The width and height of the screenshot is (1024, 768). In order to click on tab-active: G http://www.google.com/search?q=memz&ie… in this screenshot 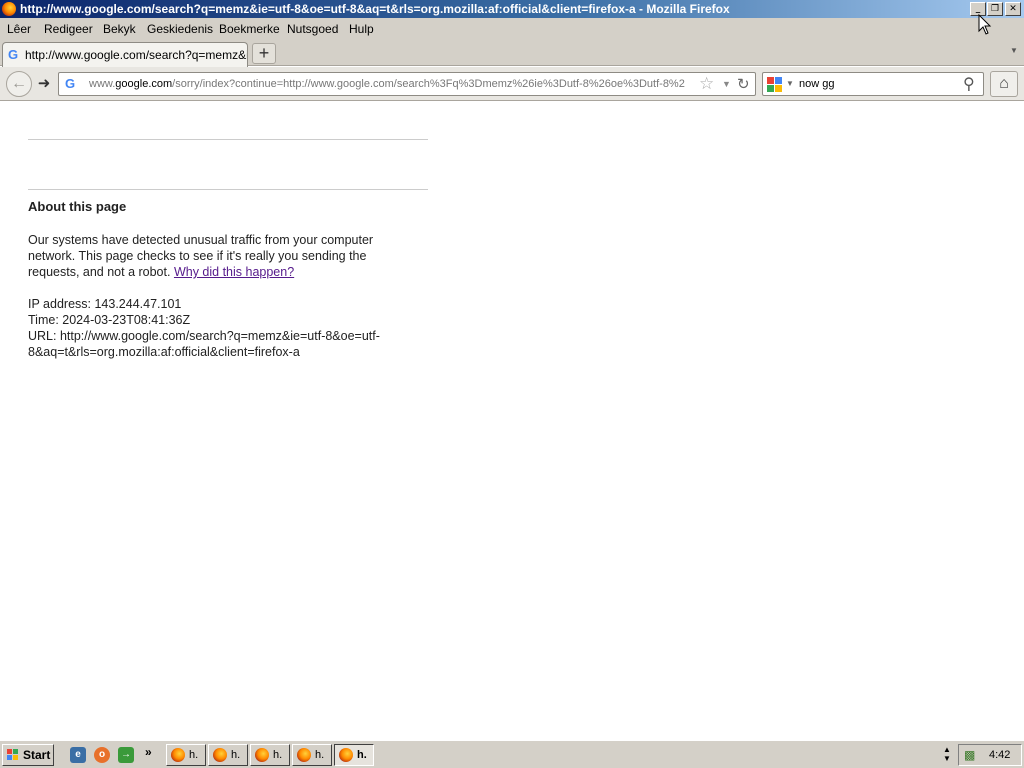, I will do `click(125, 54)`.